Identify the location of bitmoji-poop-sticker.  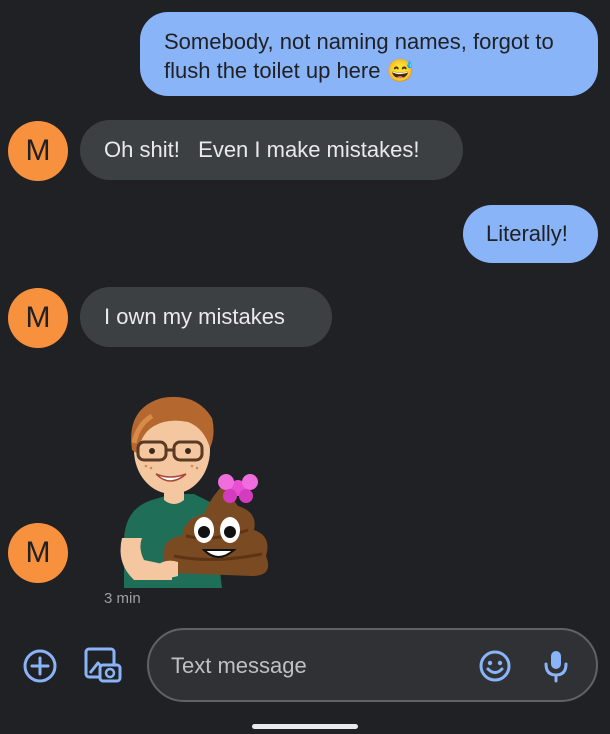
(197, 488).